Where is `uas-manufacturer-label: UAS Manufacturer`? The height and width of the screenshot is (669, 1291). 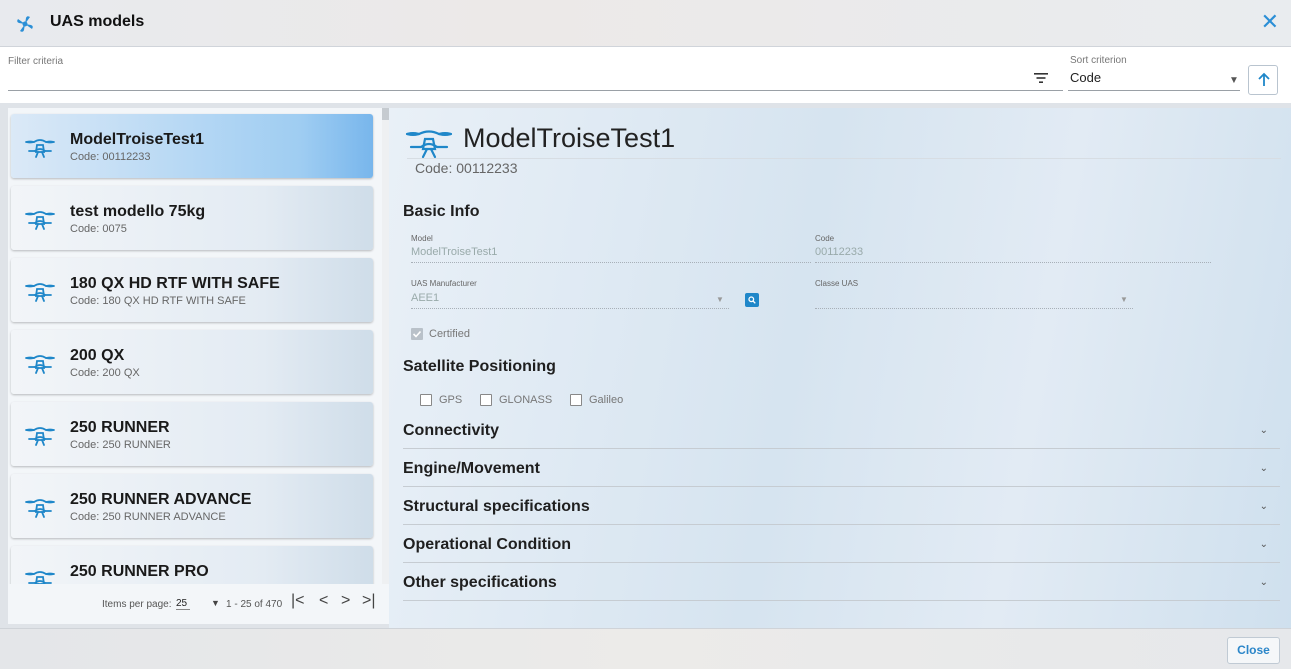
uas-manufacturer-label: UAS Manufacturer is located at coordinates (444, 283).